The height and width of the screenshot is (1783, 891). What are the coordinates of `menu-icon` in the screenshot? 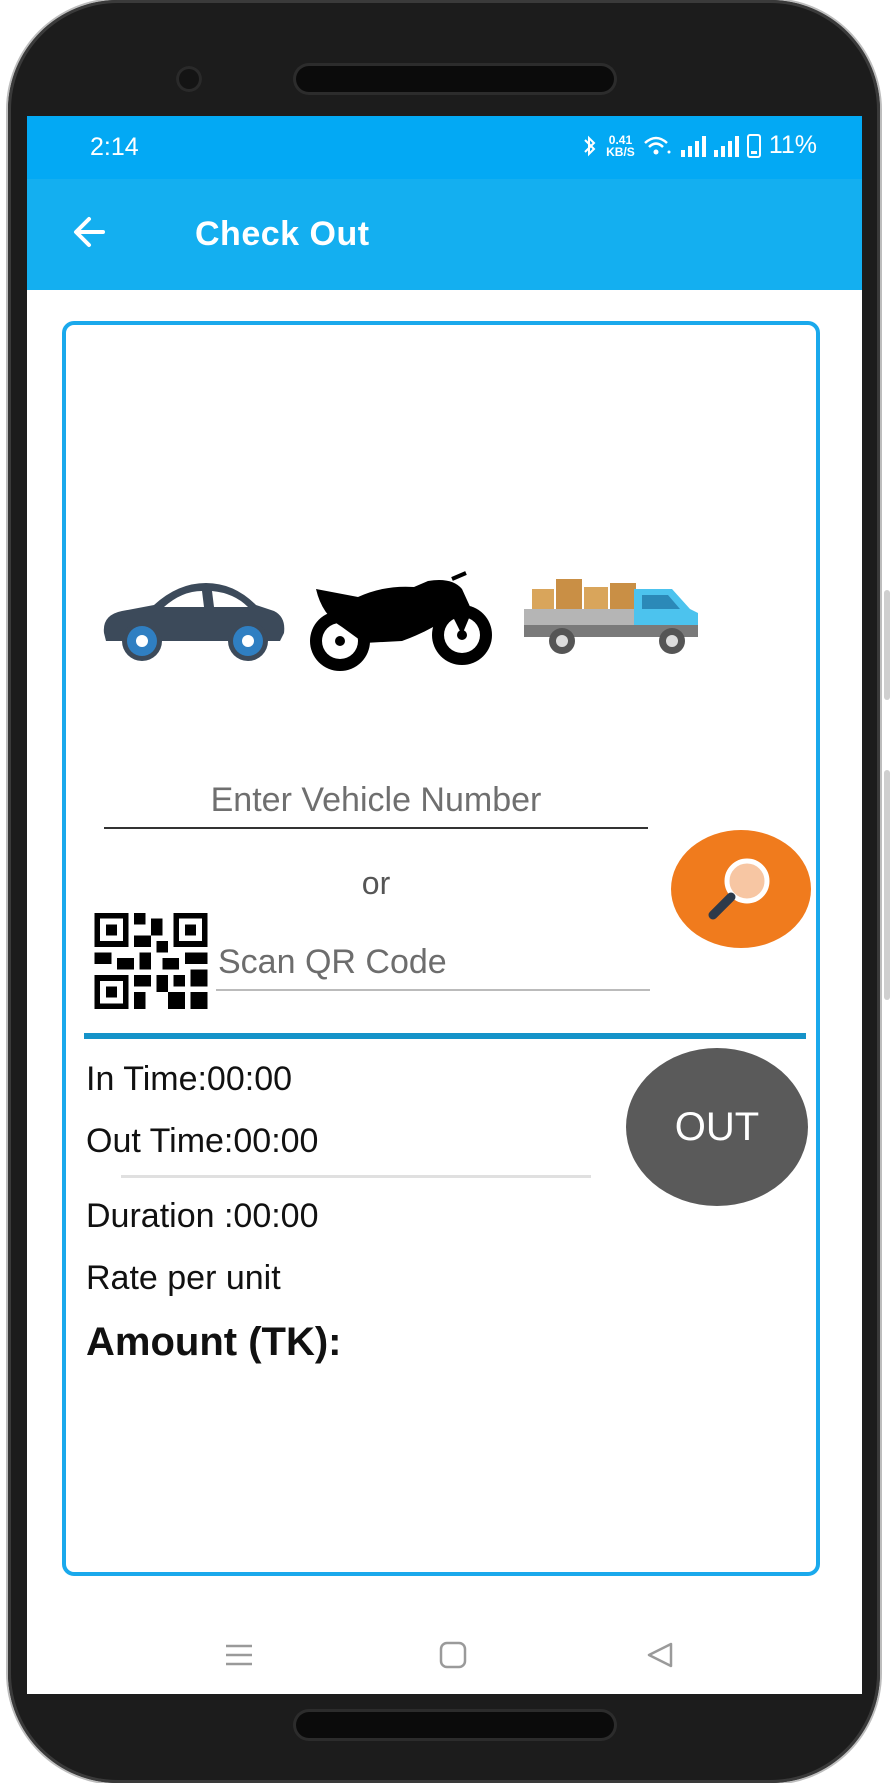 It's located at (239, 1655).